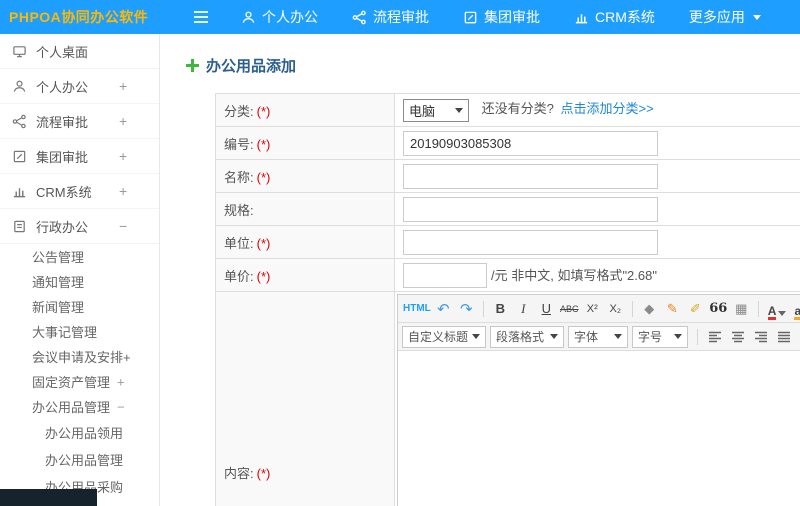 Image resolution: width=800 pixels, height=506 pixels. I want to click on form-row-unit: 单位: (*), so click(507, 242).